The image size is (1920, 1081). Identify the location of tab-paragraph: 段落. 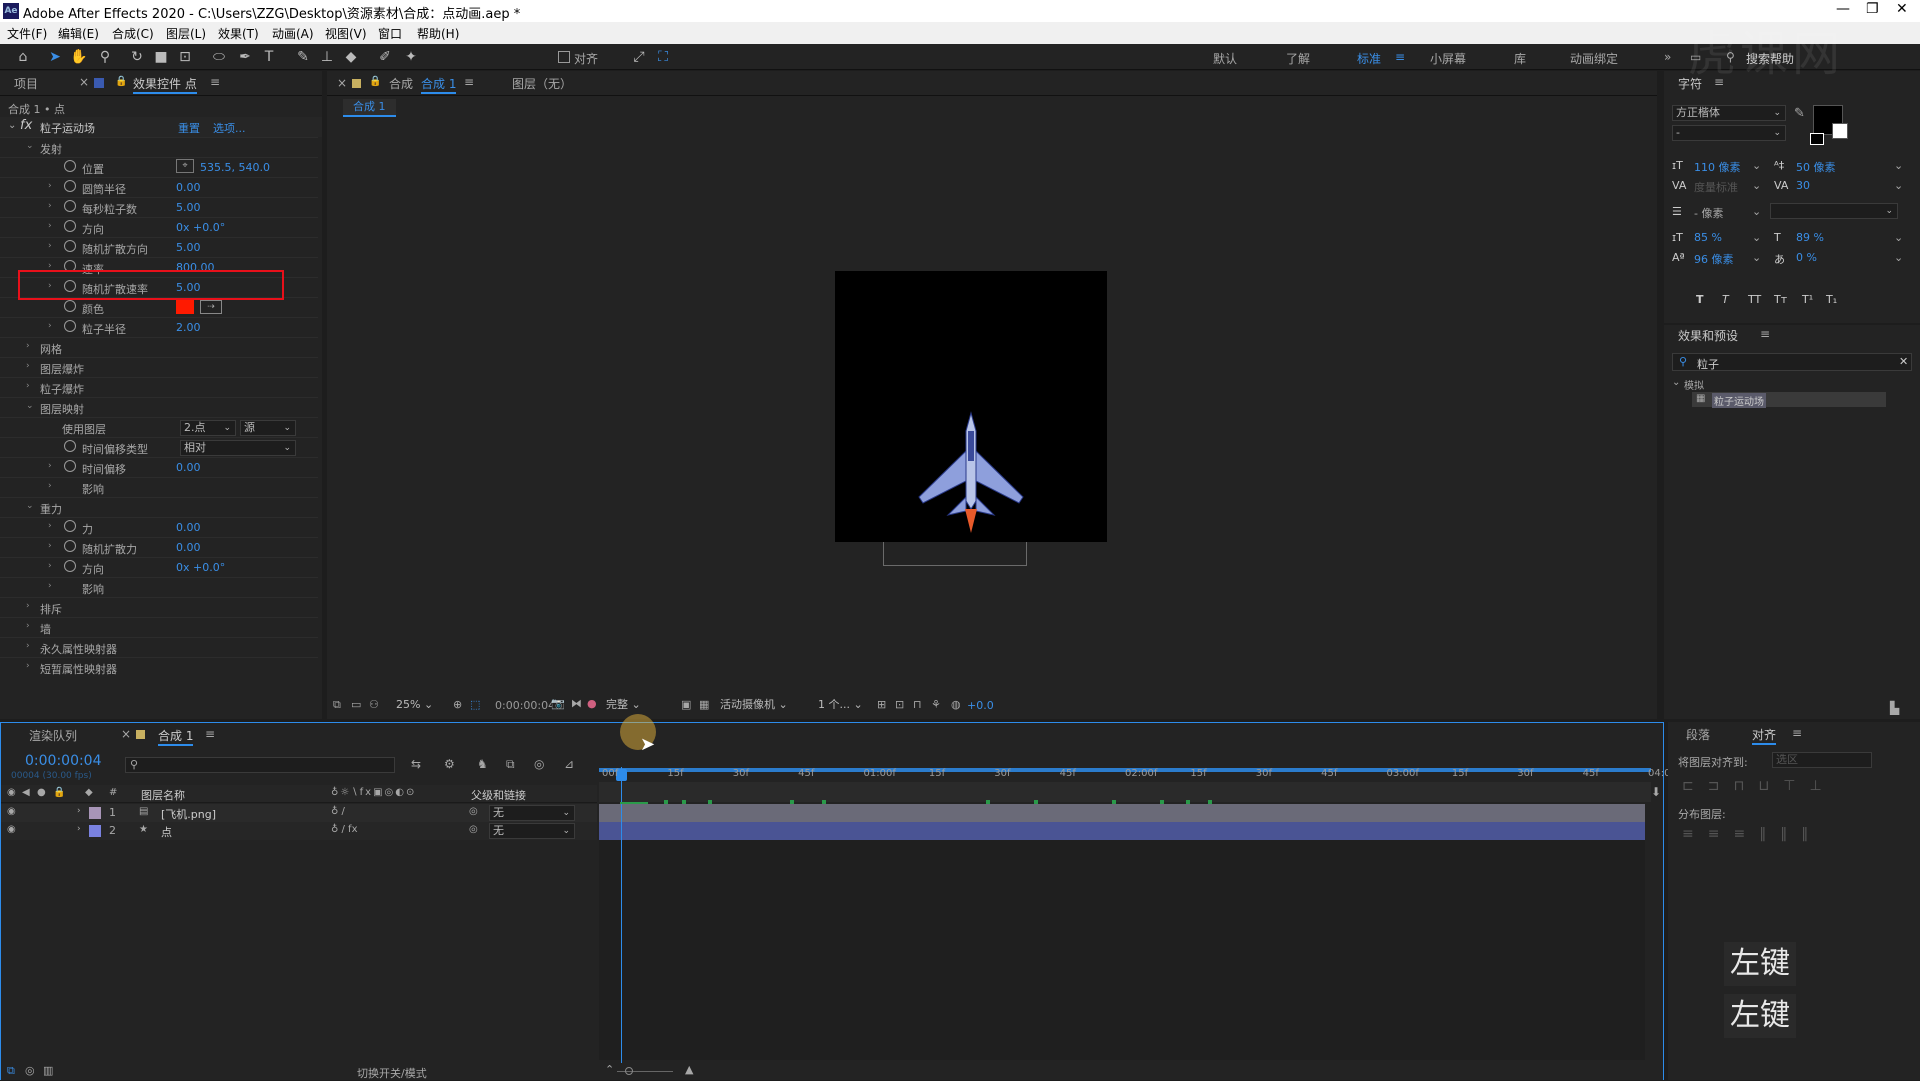
(1698, 734).